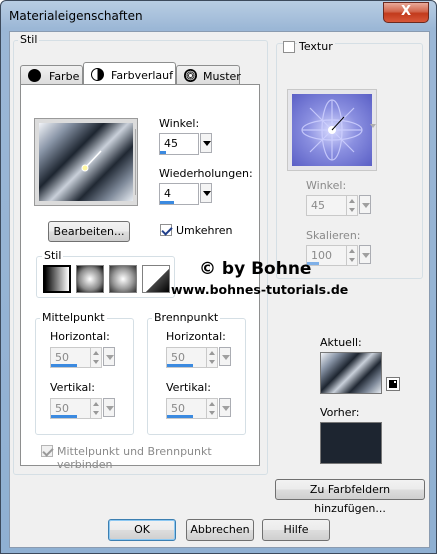 The height and width of the screenshot is (554, 437). Describe the element at coordinates (142, 530) in the screenshot. I see `ok-button: OK` at that location.